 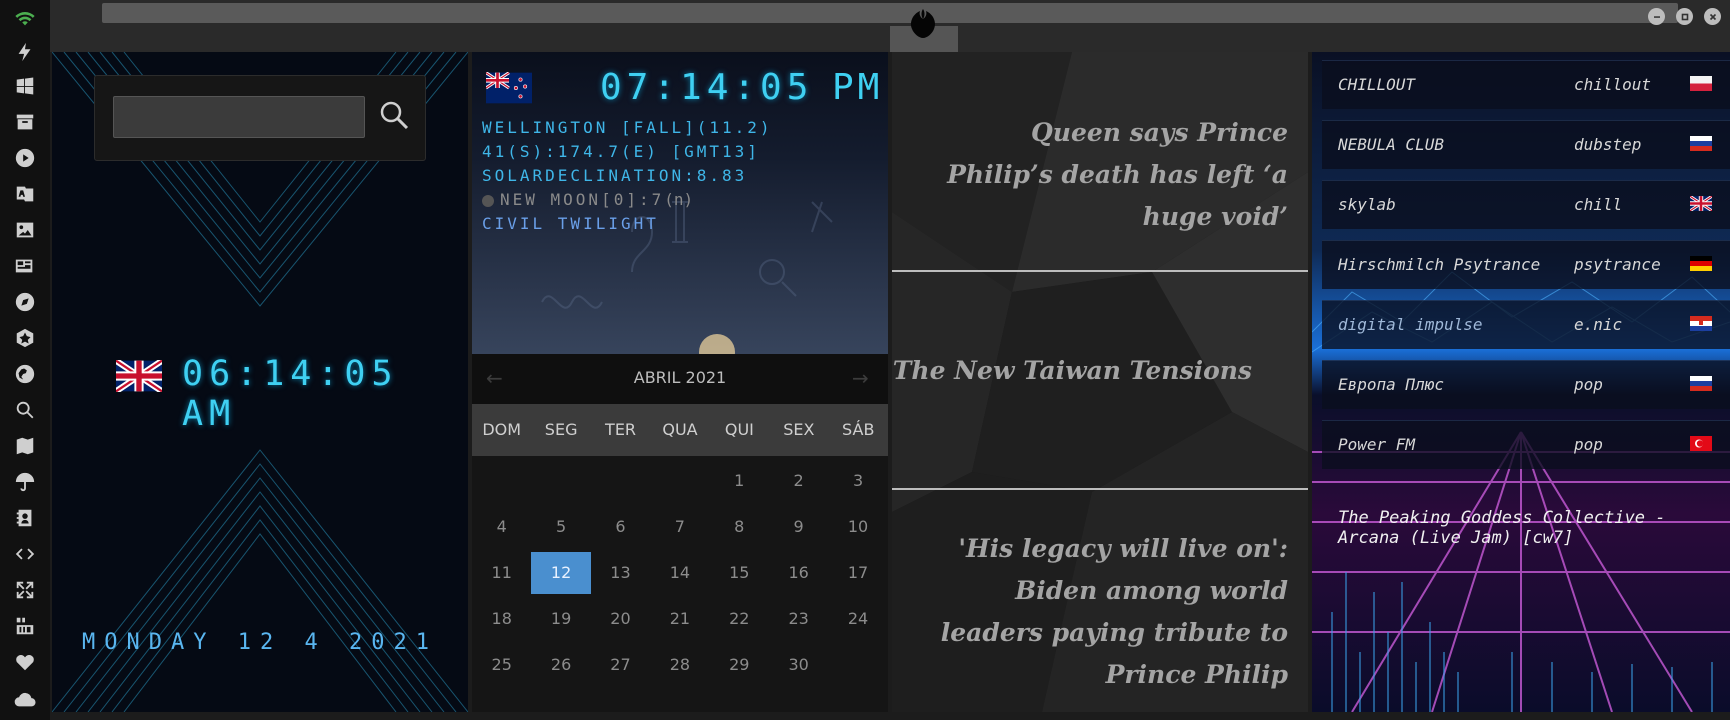 What do you see at coordinates (1526, 204) in the screenshot?
I see `radio-station-row: skylab chill` at bounding box center [1526, 204].